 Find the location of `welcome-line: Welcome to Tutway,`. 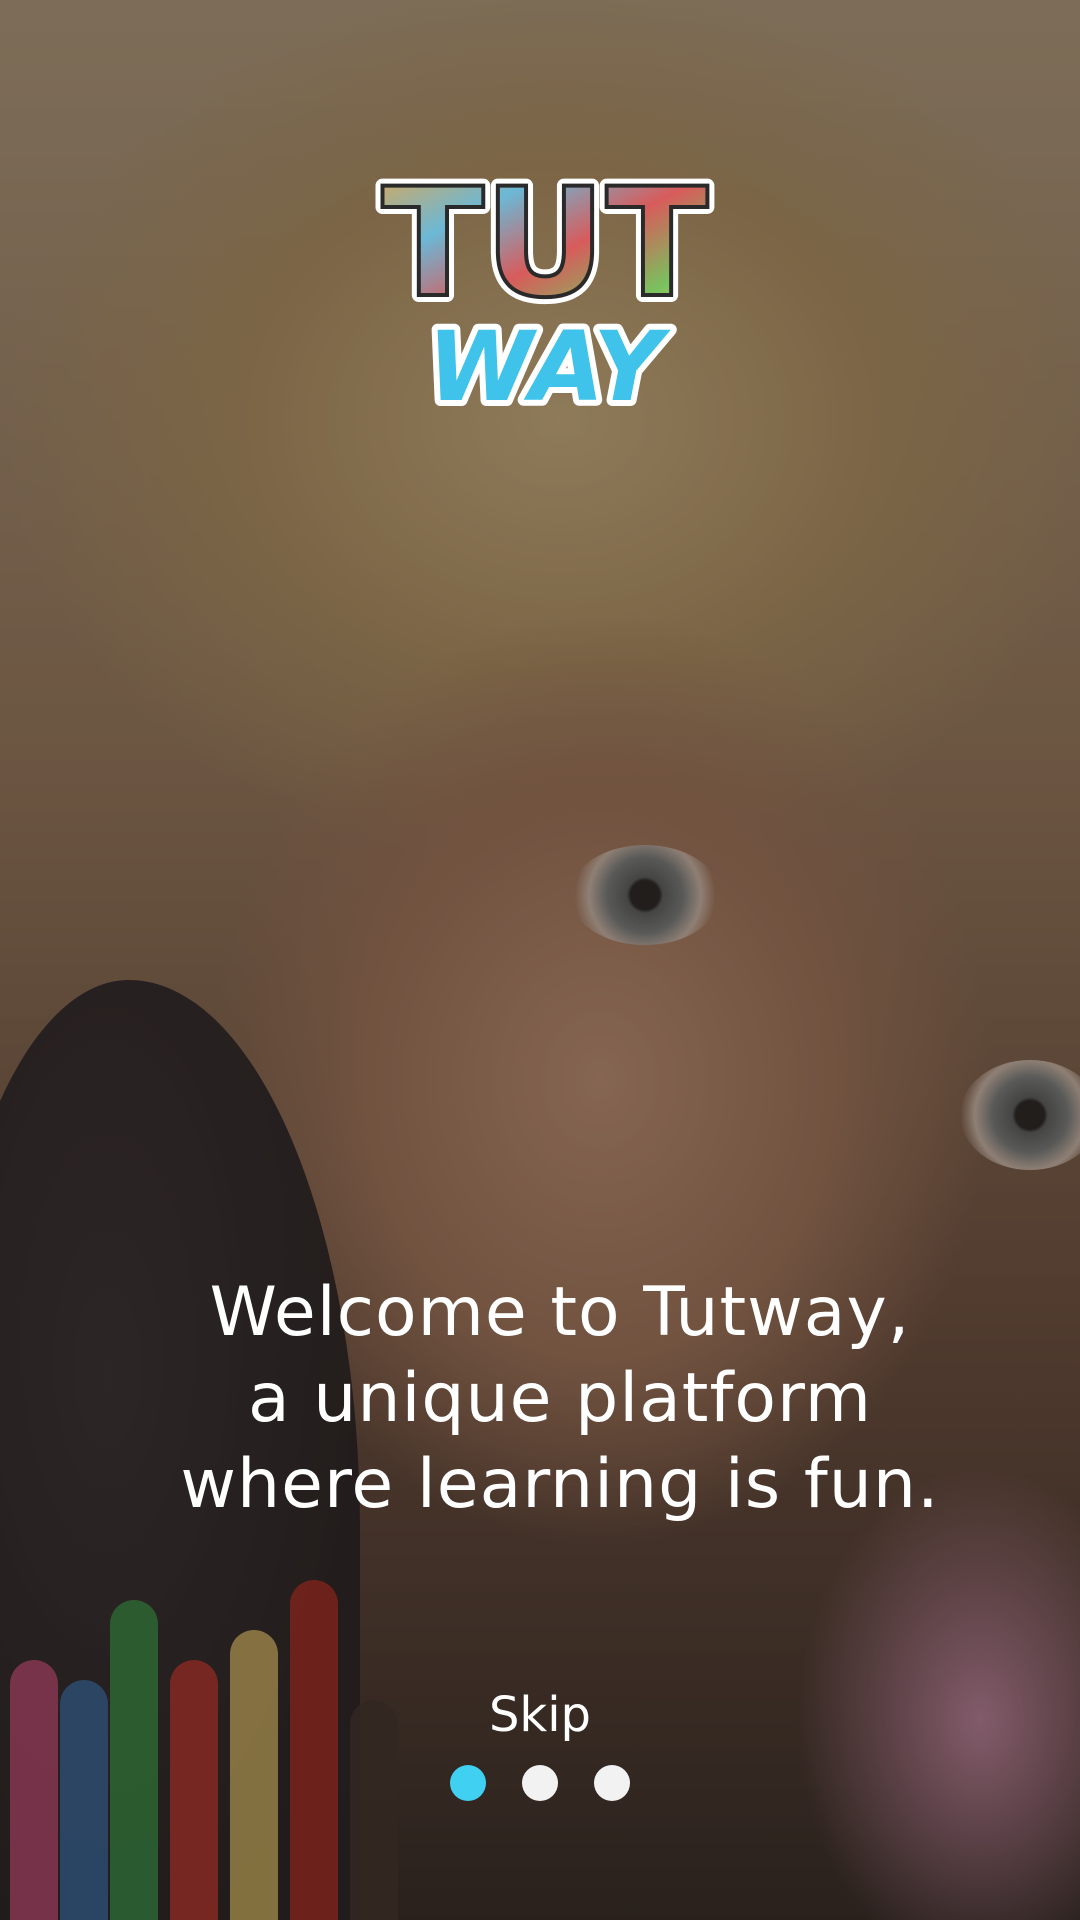

welcome-line: Welcome to Tutway, is located at coordinates (560, 1312).